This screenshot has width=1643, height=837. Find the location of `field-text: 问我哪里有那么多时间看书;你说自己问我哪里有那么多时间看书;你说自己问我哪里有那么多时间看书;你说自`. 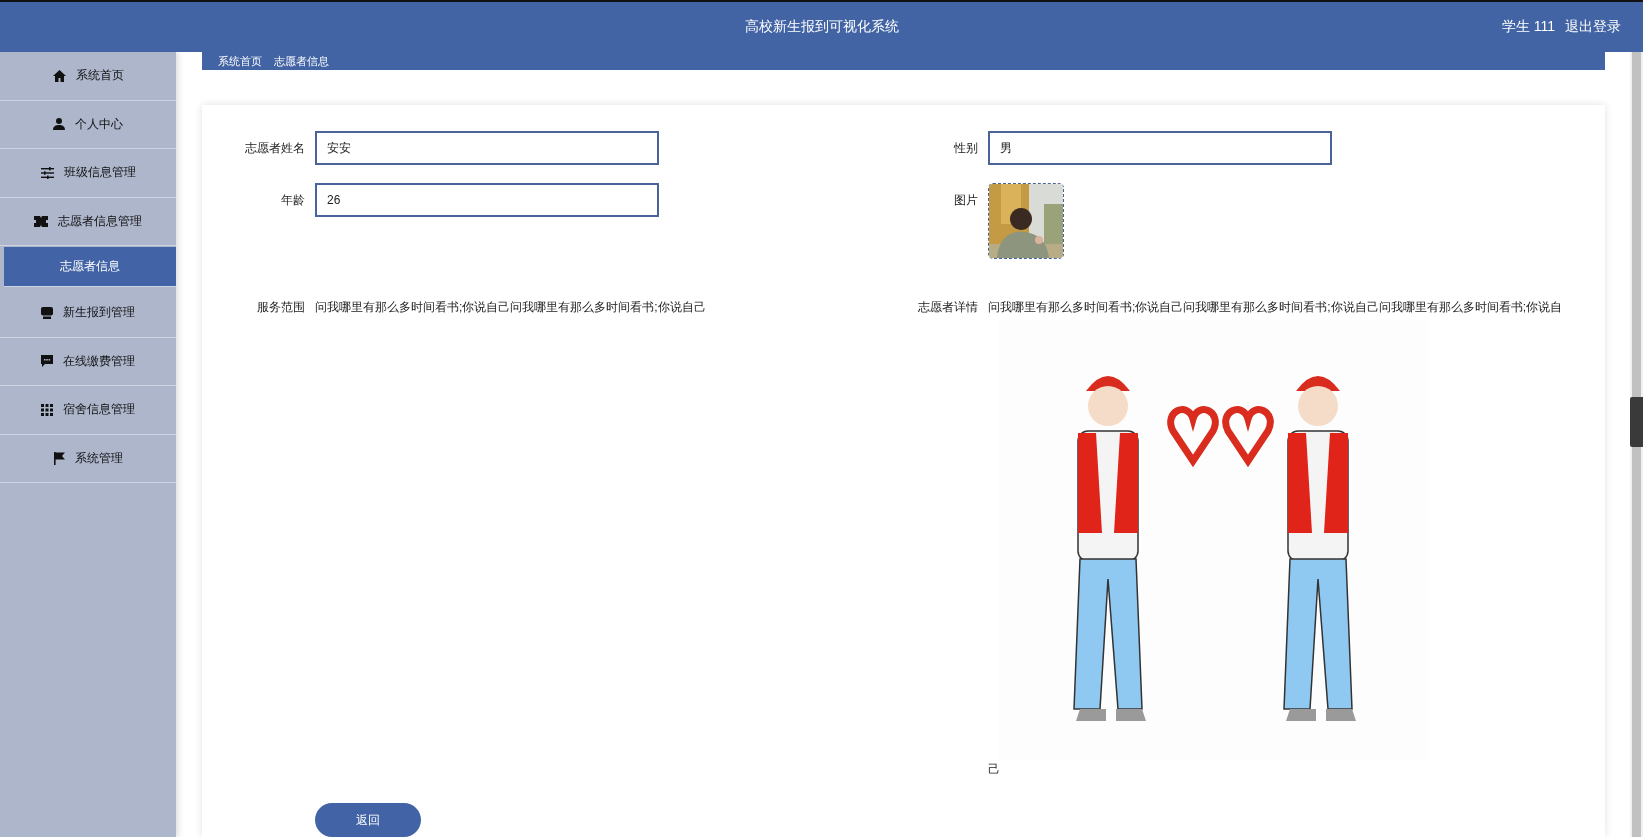

field-text: 问我哪里有那么多时间看书;你说自己问我哪里有那么多时间看书;你说自己问我哪里有那么多时间看书;你说自 is located at coordinates (1275, 307).